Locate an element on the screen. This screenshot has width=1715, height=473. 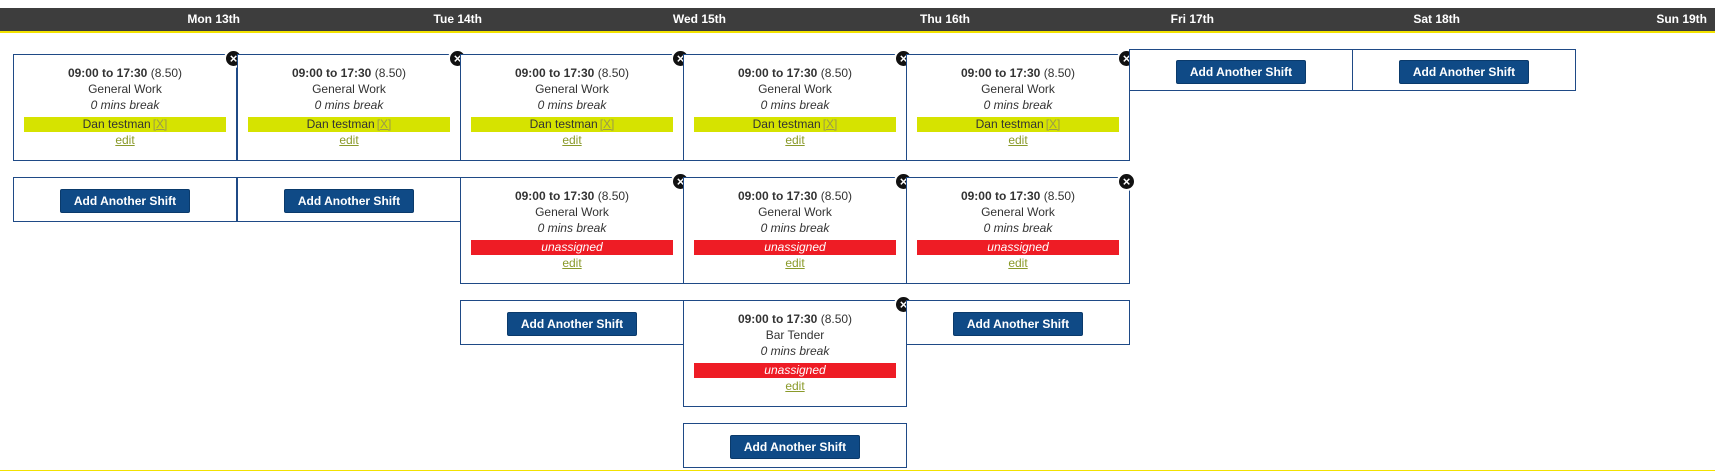
day-header-3: Thu 16th is located at coordinates (945, 19).